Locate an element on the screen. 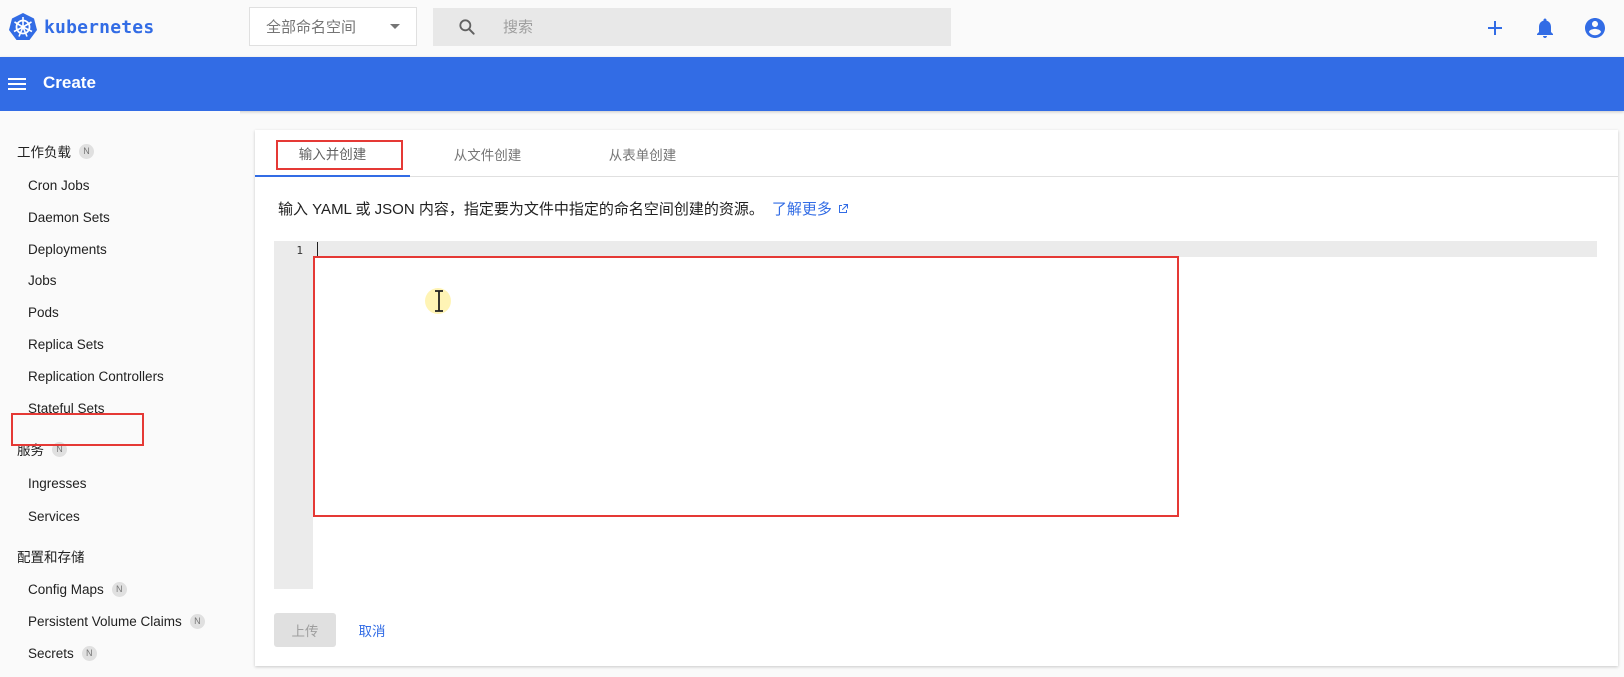 Image resolution: width=1624 pixels, height=677 pixels. tab-create-from-file: 从文件创建 is located at coordinates (487, 153).